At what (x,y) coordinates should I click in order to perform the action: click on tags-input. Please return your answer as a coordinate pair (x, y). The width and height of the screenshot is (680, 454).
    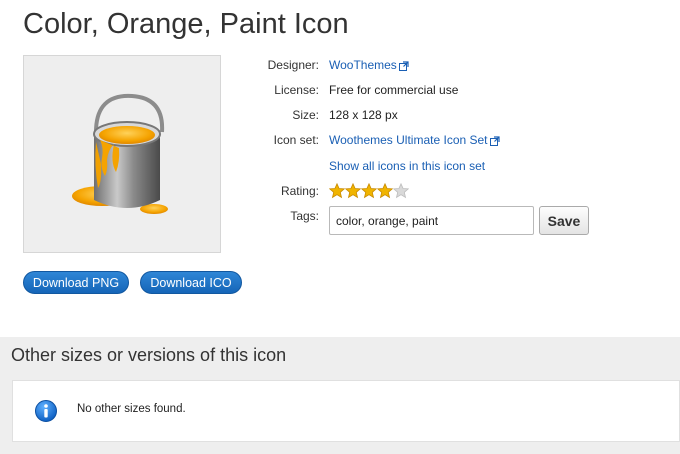
    Looking at the image, I should click on (431, 220).